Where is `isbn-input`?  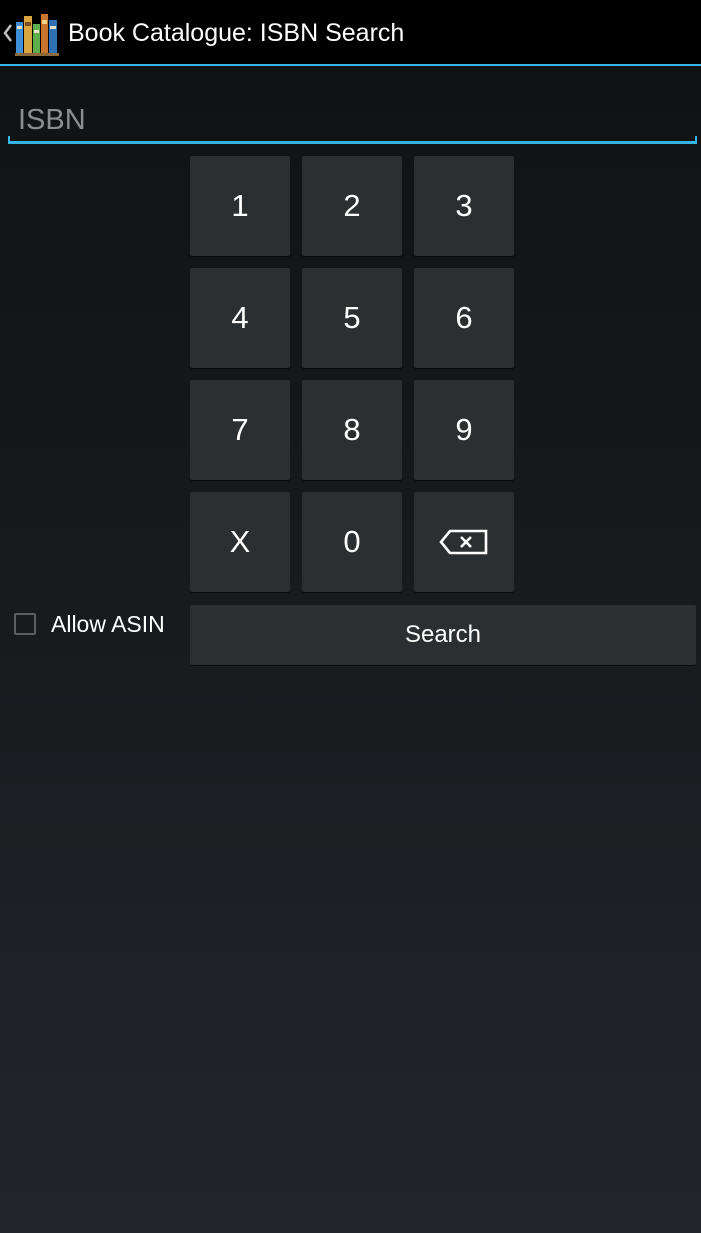
isbn-input is located at coordinates (352, 115).